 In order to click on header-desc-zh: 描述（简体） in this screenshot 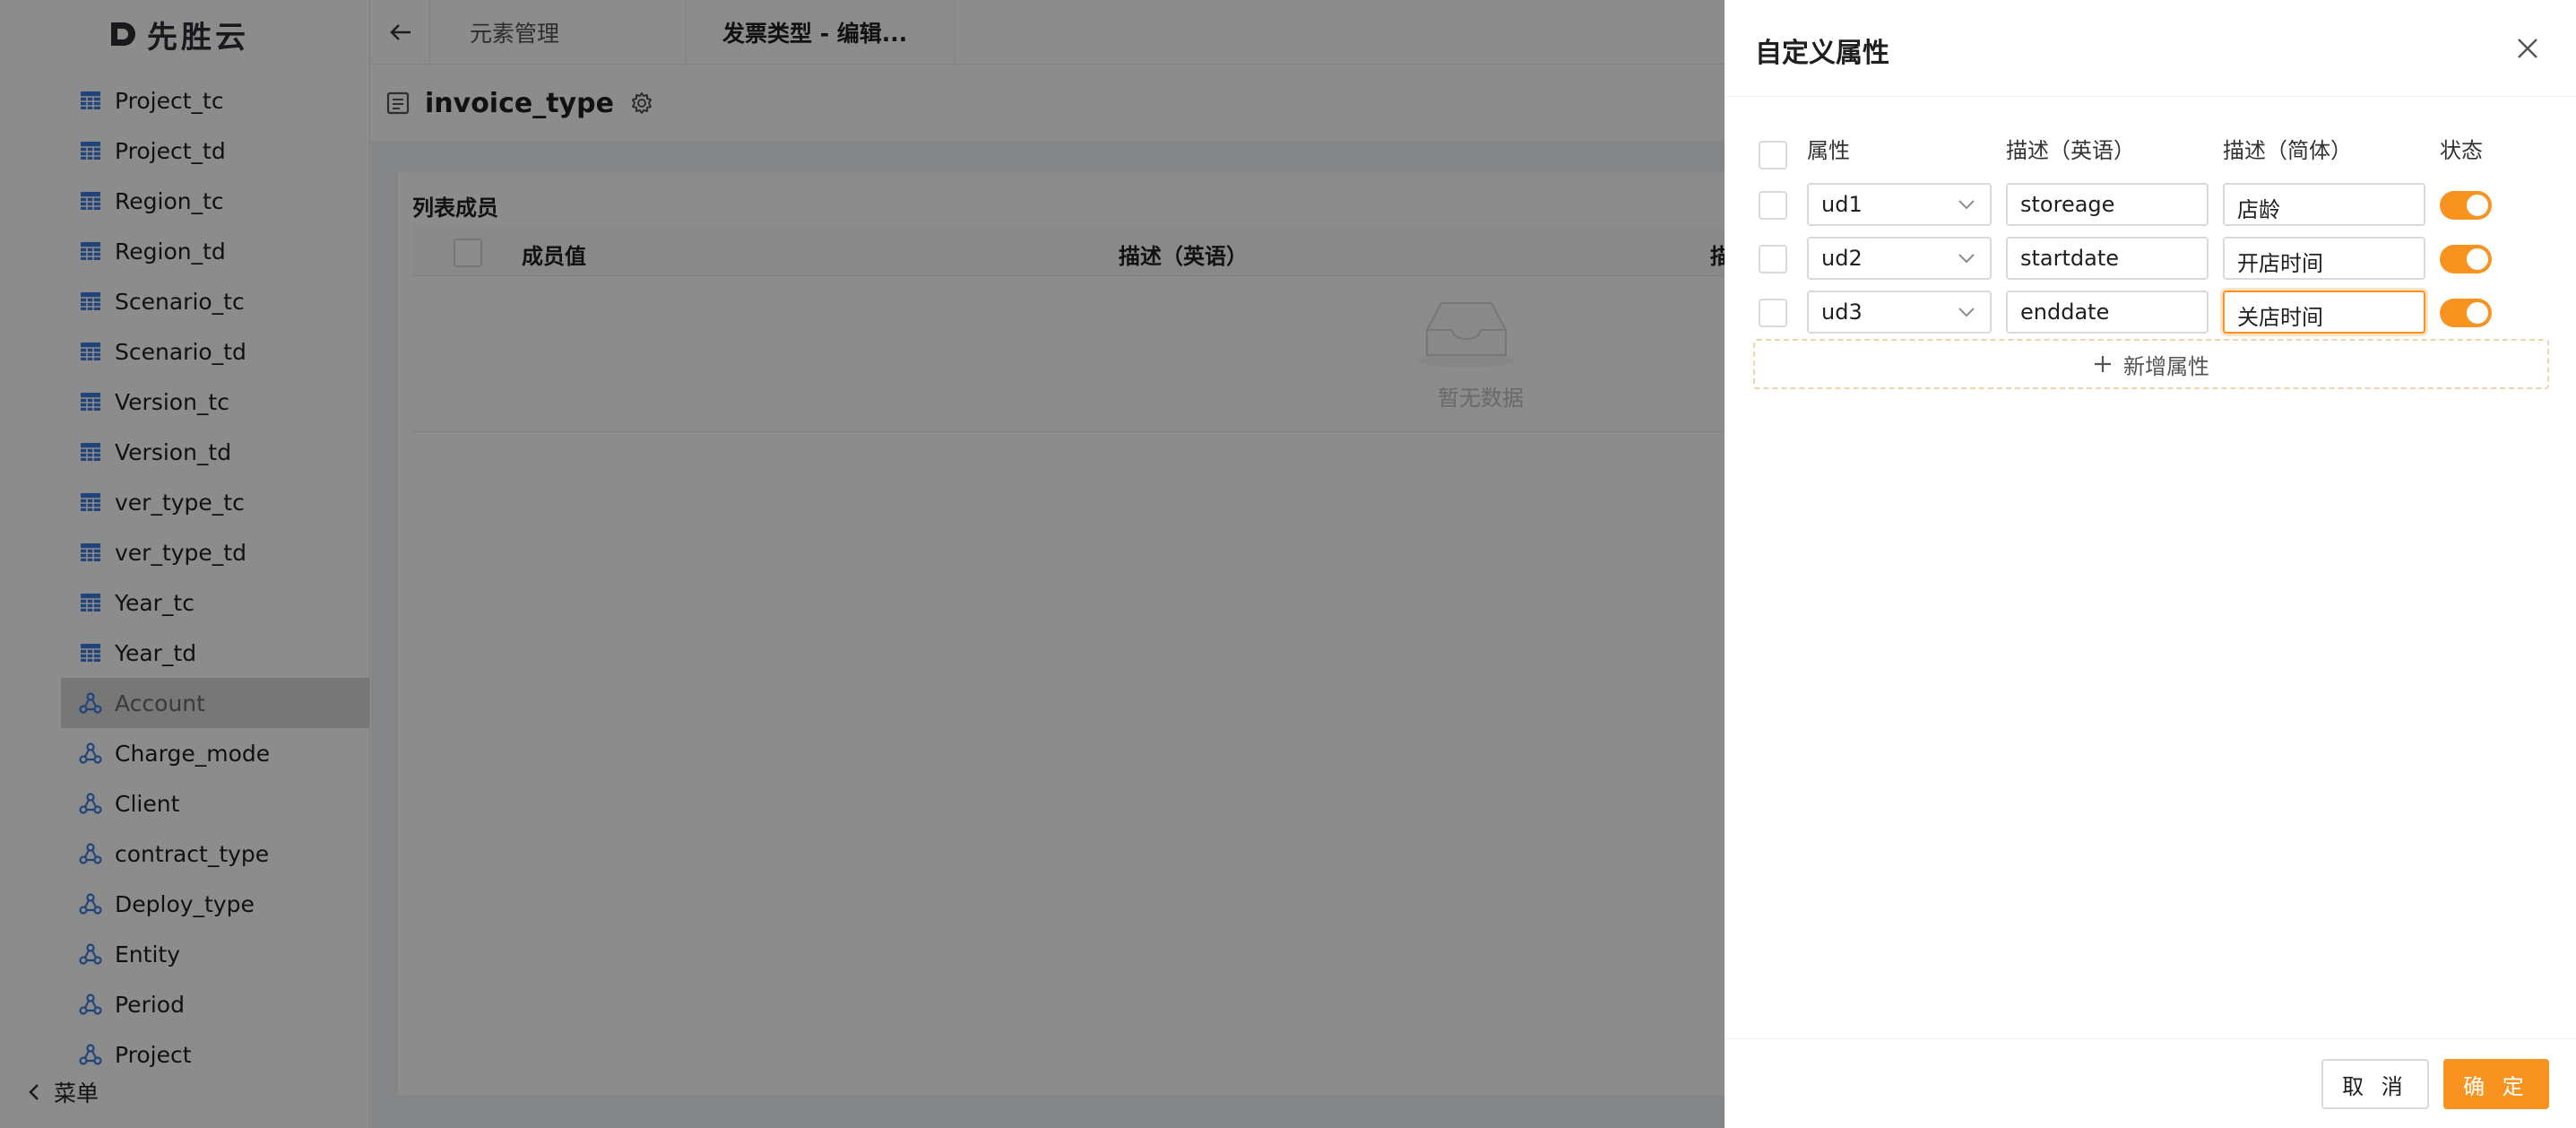, I will do `click(2287, 150)`.